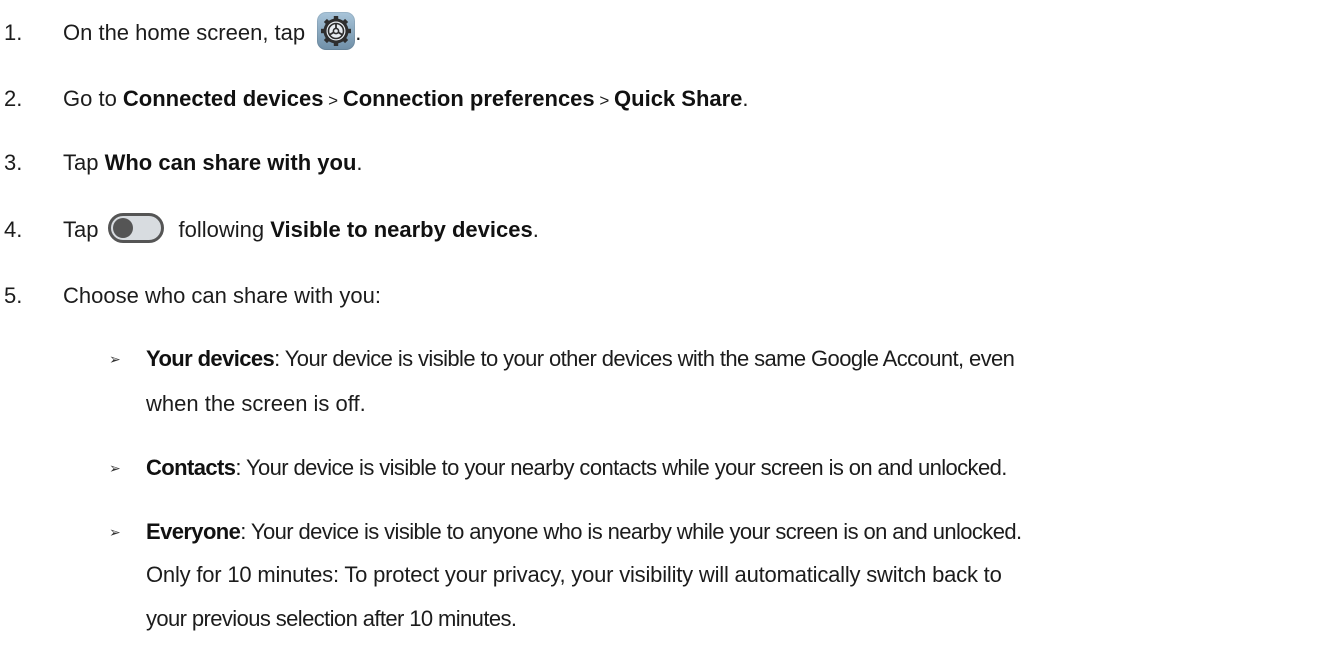 The width and height of the screenshot is (1337, 672). Describe the element at coordinates (136, 228) in the screenshot. I see `toggle-switch-off-icon` at that location.